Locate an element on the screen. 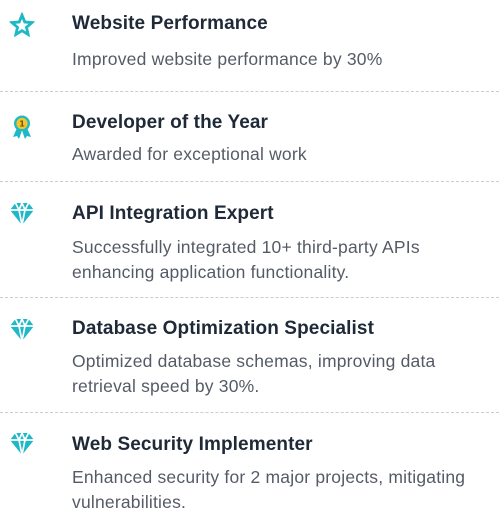 The image size is (499, 522). award-medal-icon: 1 is located at coordinates (22, 127).